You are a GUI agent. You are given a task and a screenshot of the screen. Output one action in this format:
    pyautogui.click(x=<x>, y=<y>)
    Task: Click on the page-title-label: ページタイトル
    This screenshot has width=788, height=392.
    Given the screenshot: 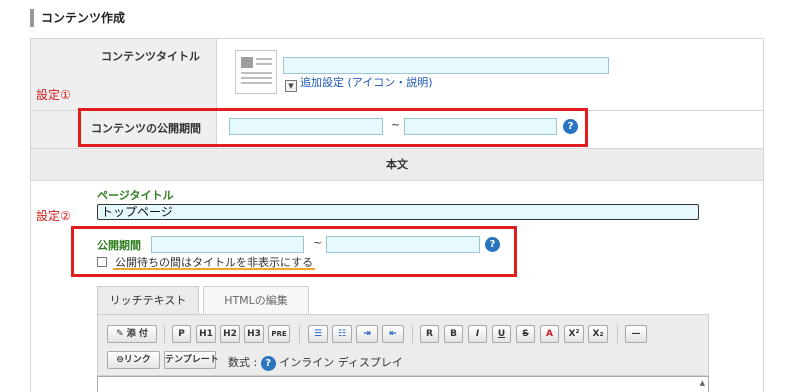 What is the action you would take?
    pyautogui.click(x=135, y=195)
    